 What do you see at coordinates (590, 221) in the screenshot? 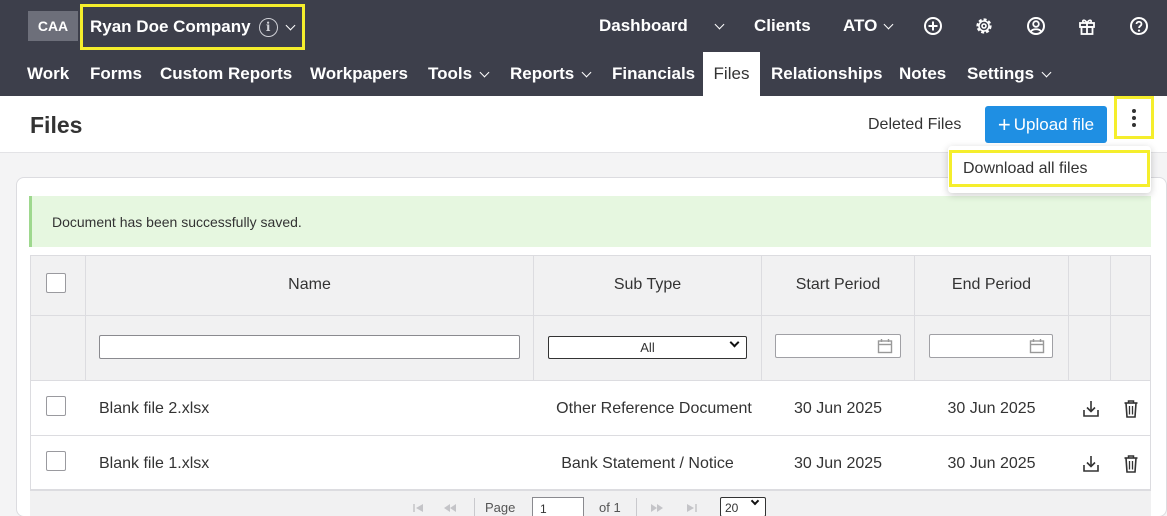
I see `success-alert: Document has been successfully saved.` at bounding box center [590, 221].